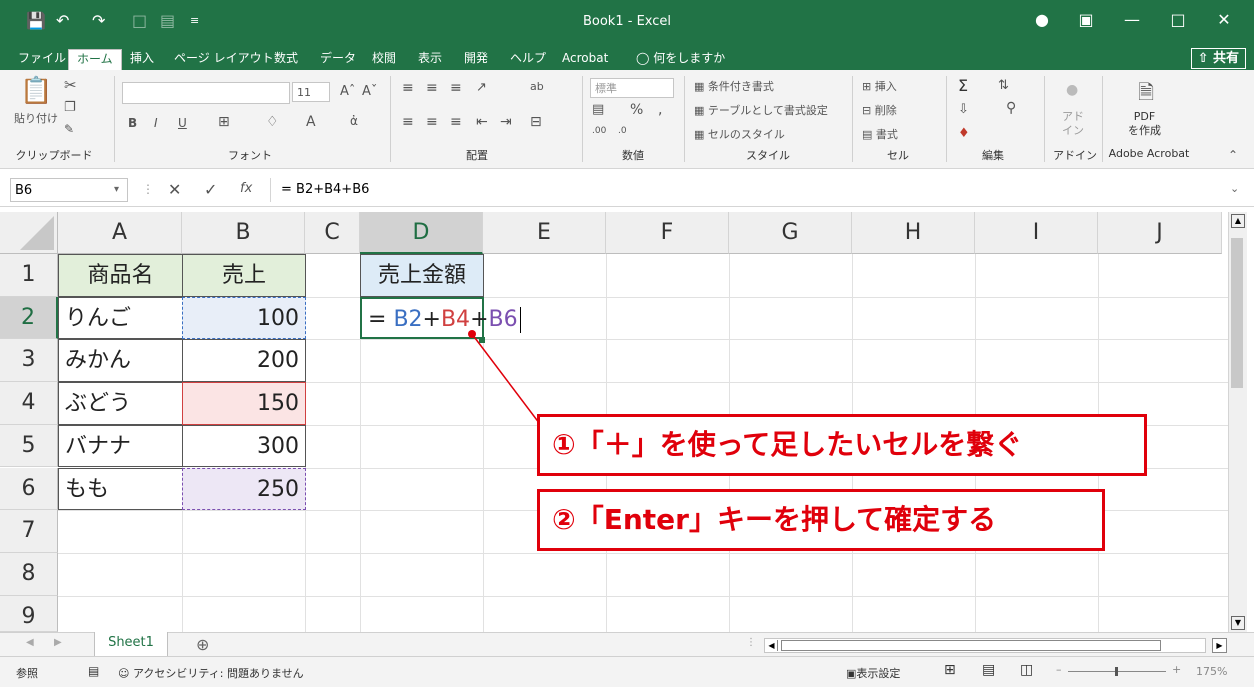  I want to click on paste-label: 貼り付け, so click(36, 118).